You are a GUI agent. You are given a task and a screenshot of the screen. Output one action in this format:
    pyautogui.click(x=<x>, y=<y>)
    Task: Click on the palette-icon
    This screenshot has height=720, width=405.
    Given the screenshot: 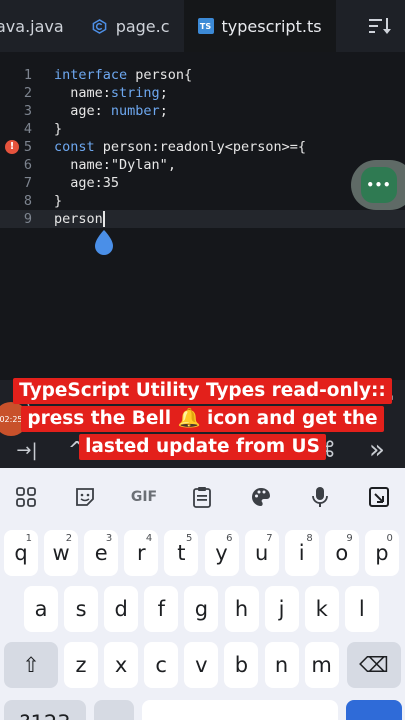 What is the action you would take?
    pyautogui.click(x=261, y=497)
    